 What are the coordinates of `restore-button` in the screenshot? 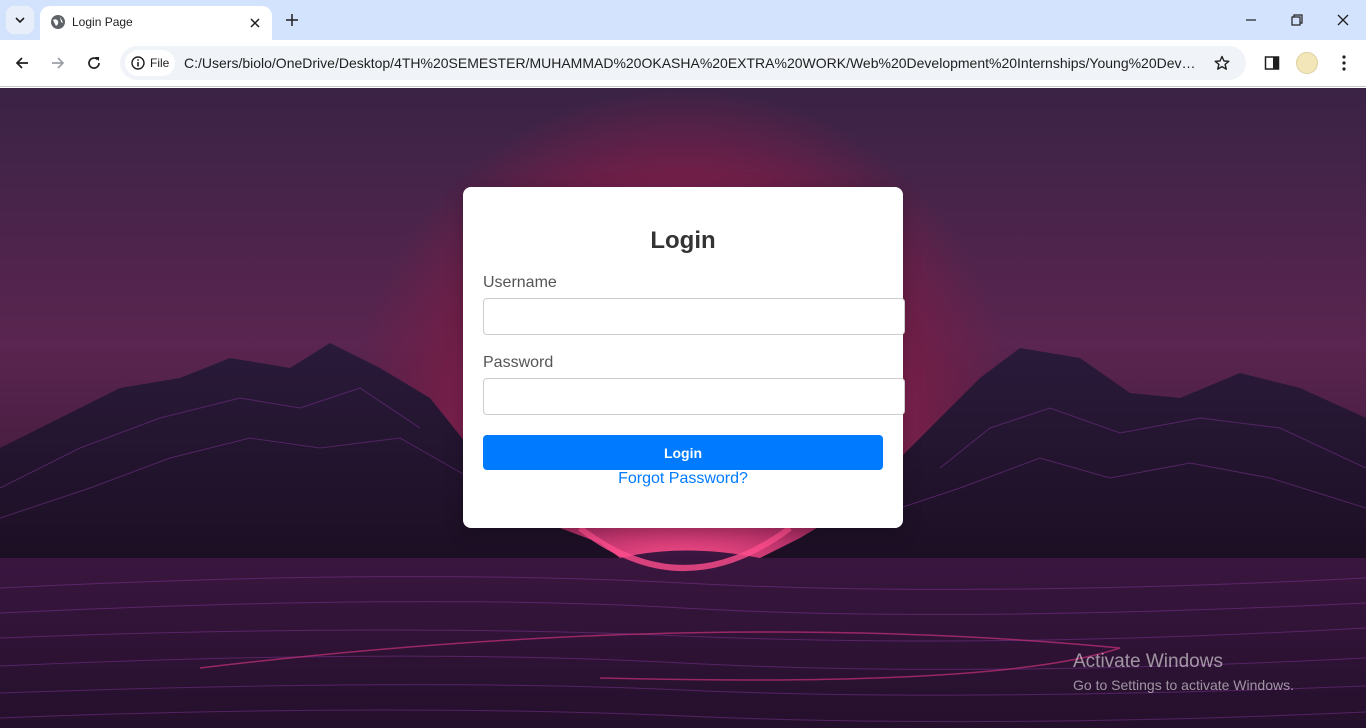 It's located at (1297, 20).